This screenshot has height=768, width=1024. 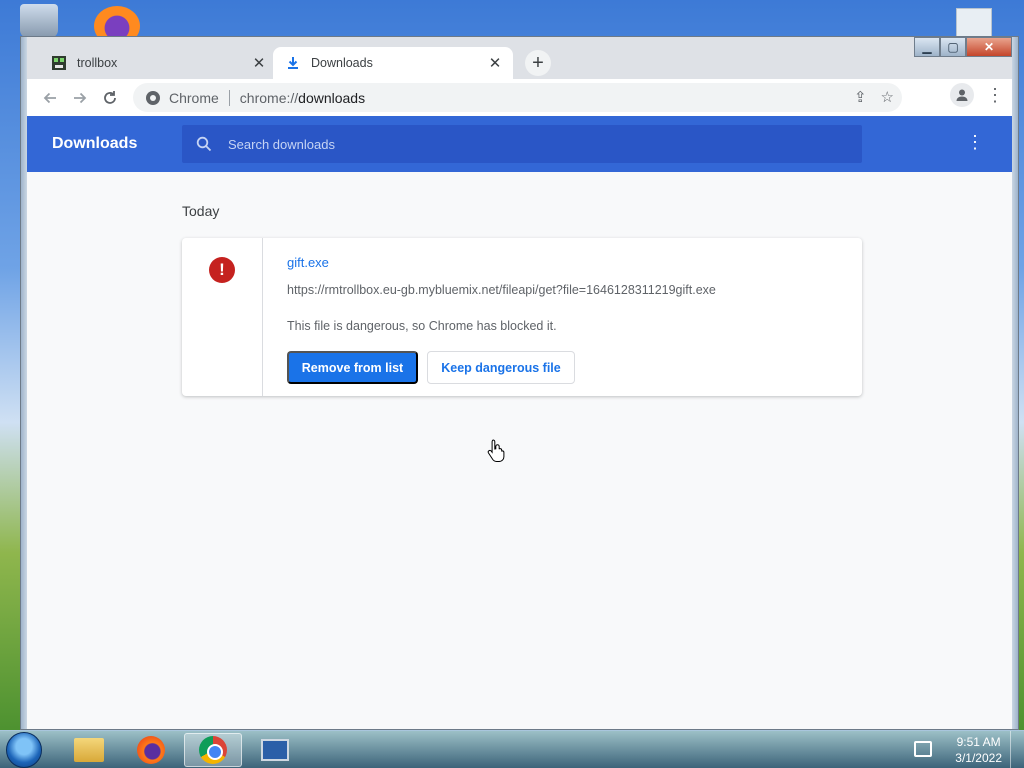 I want to click on window-controls: ▁ ▢ ✕, so click(x=963, y=47).